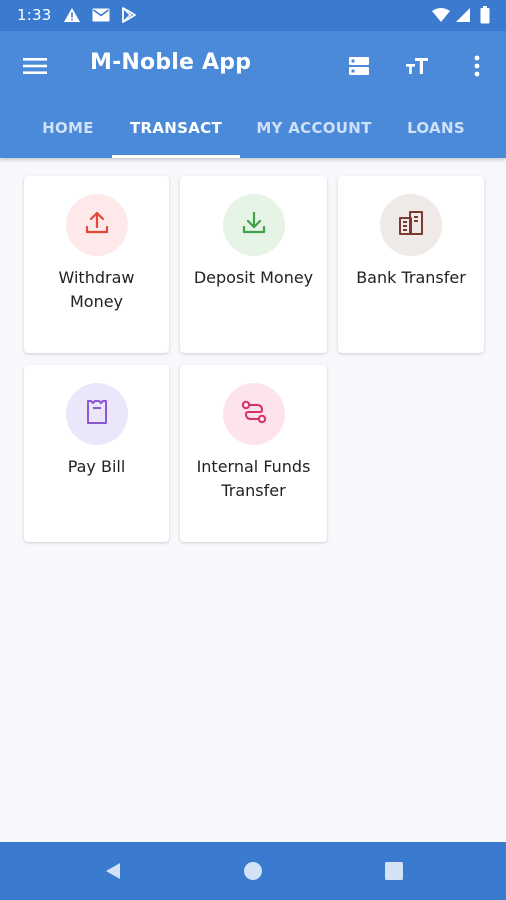  I want to click on internal-funds-transfer-card: Internal Funds Transfer, so click(253, 453).